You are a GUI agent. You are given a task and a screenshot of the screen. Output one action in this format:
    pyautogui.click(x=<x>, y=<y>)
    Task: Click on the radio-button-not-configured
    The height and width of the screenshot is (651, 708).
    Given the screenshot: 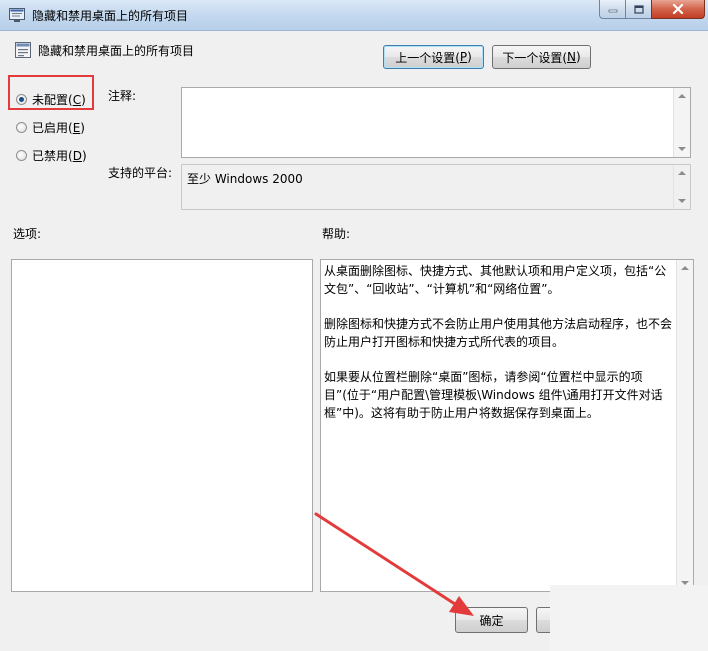 What is the action you would take?
    pyautogui.click(x=21, y=99)
    